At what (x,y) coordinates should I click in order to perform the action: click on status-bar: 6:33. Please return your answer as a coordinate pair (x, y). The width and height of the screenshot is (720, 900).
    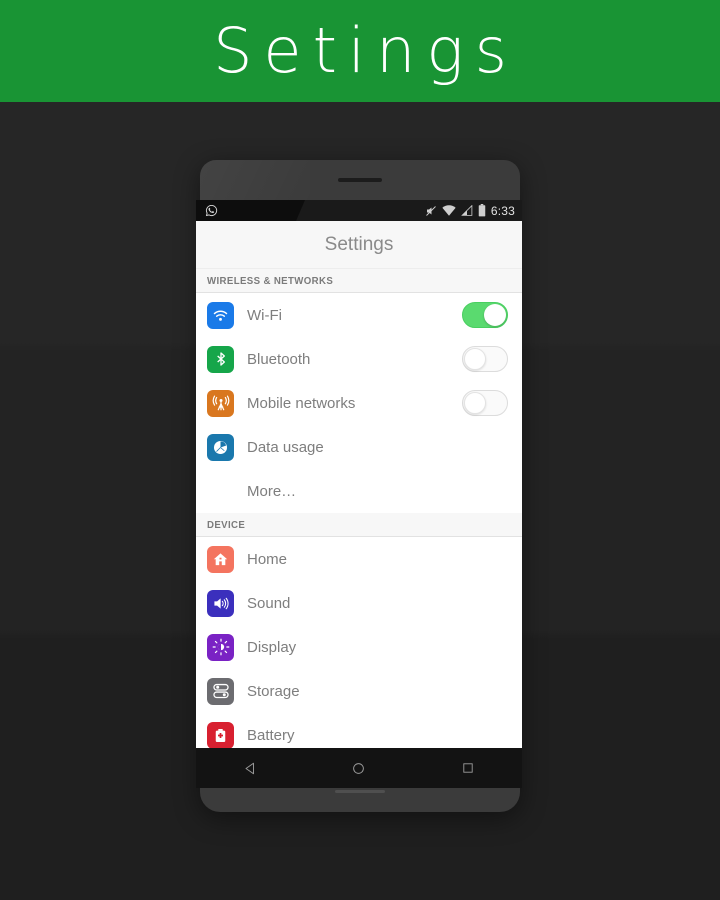
    Looking at the image, I should click on (359, 210).